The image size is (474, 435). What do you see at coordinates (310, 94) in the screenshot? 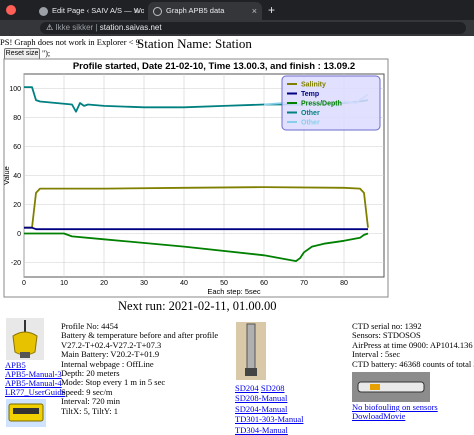
I see `legend-label-1: Temp` at bounding box center [310, 94].